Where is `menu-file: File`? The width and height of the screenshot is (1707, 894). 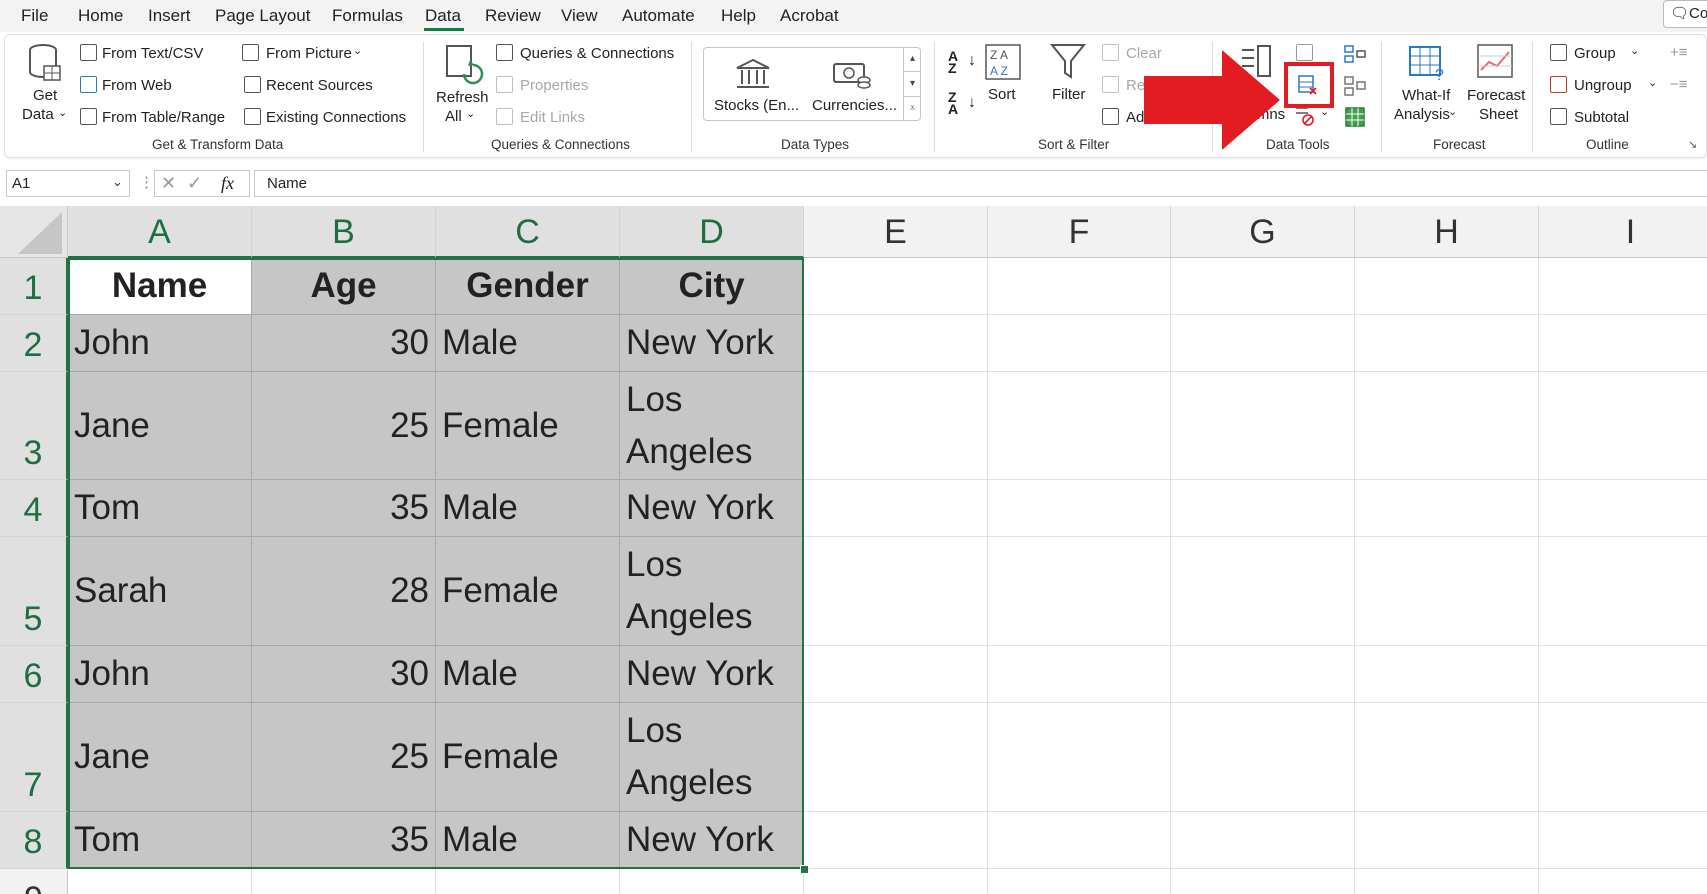
menu-file: File is located at coordinates (34, 16).